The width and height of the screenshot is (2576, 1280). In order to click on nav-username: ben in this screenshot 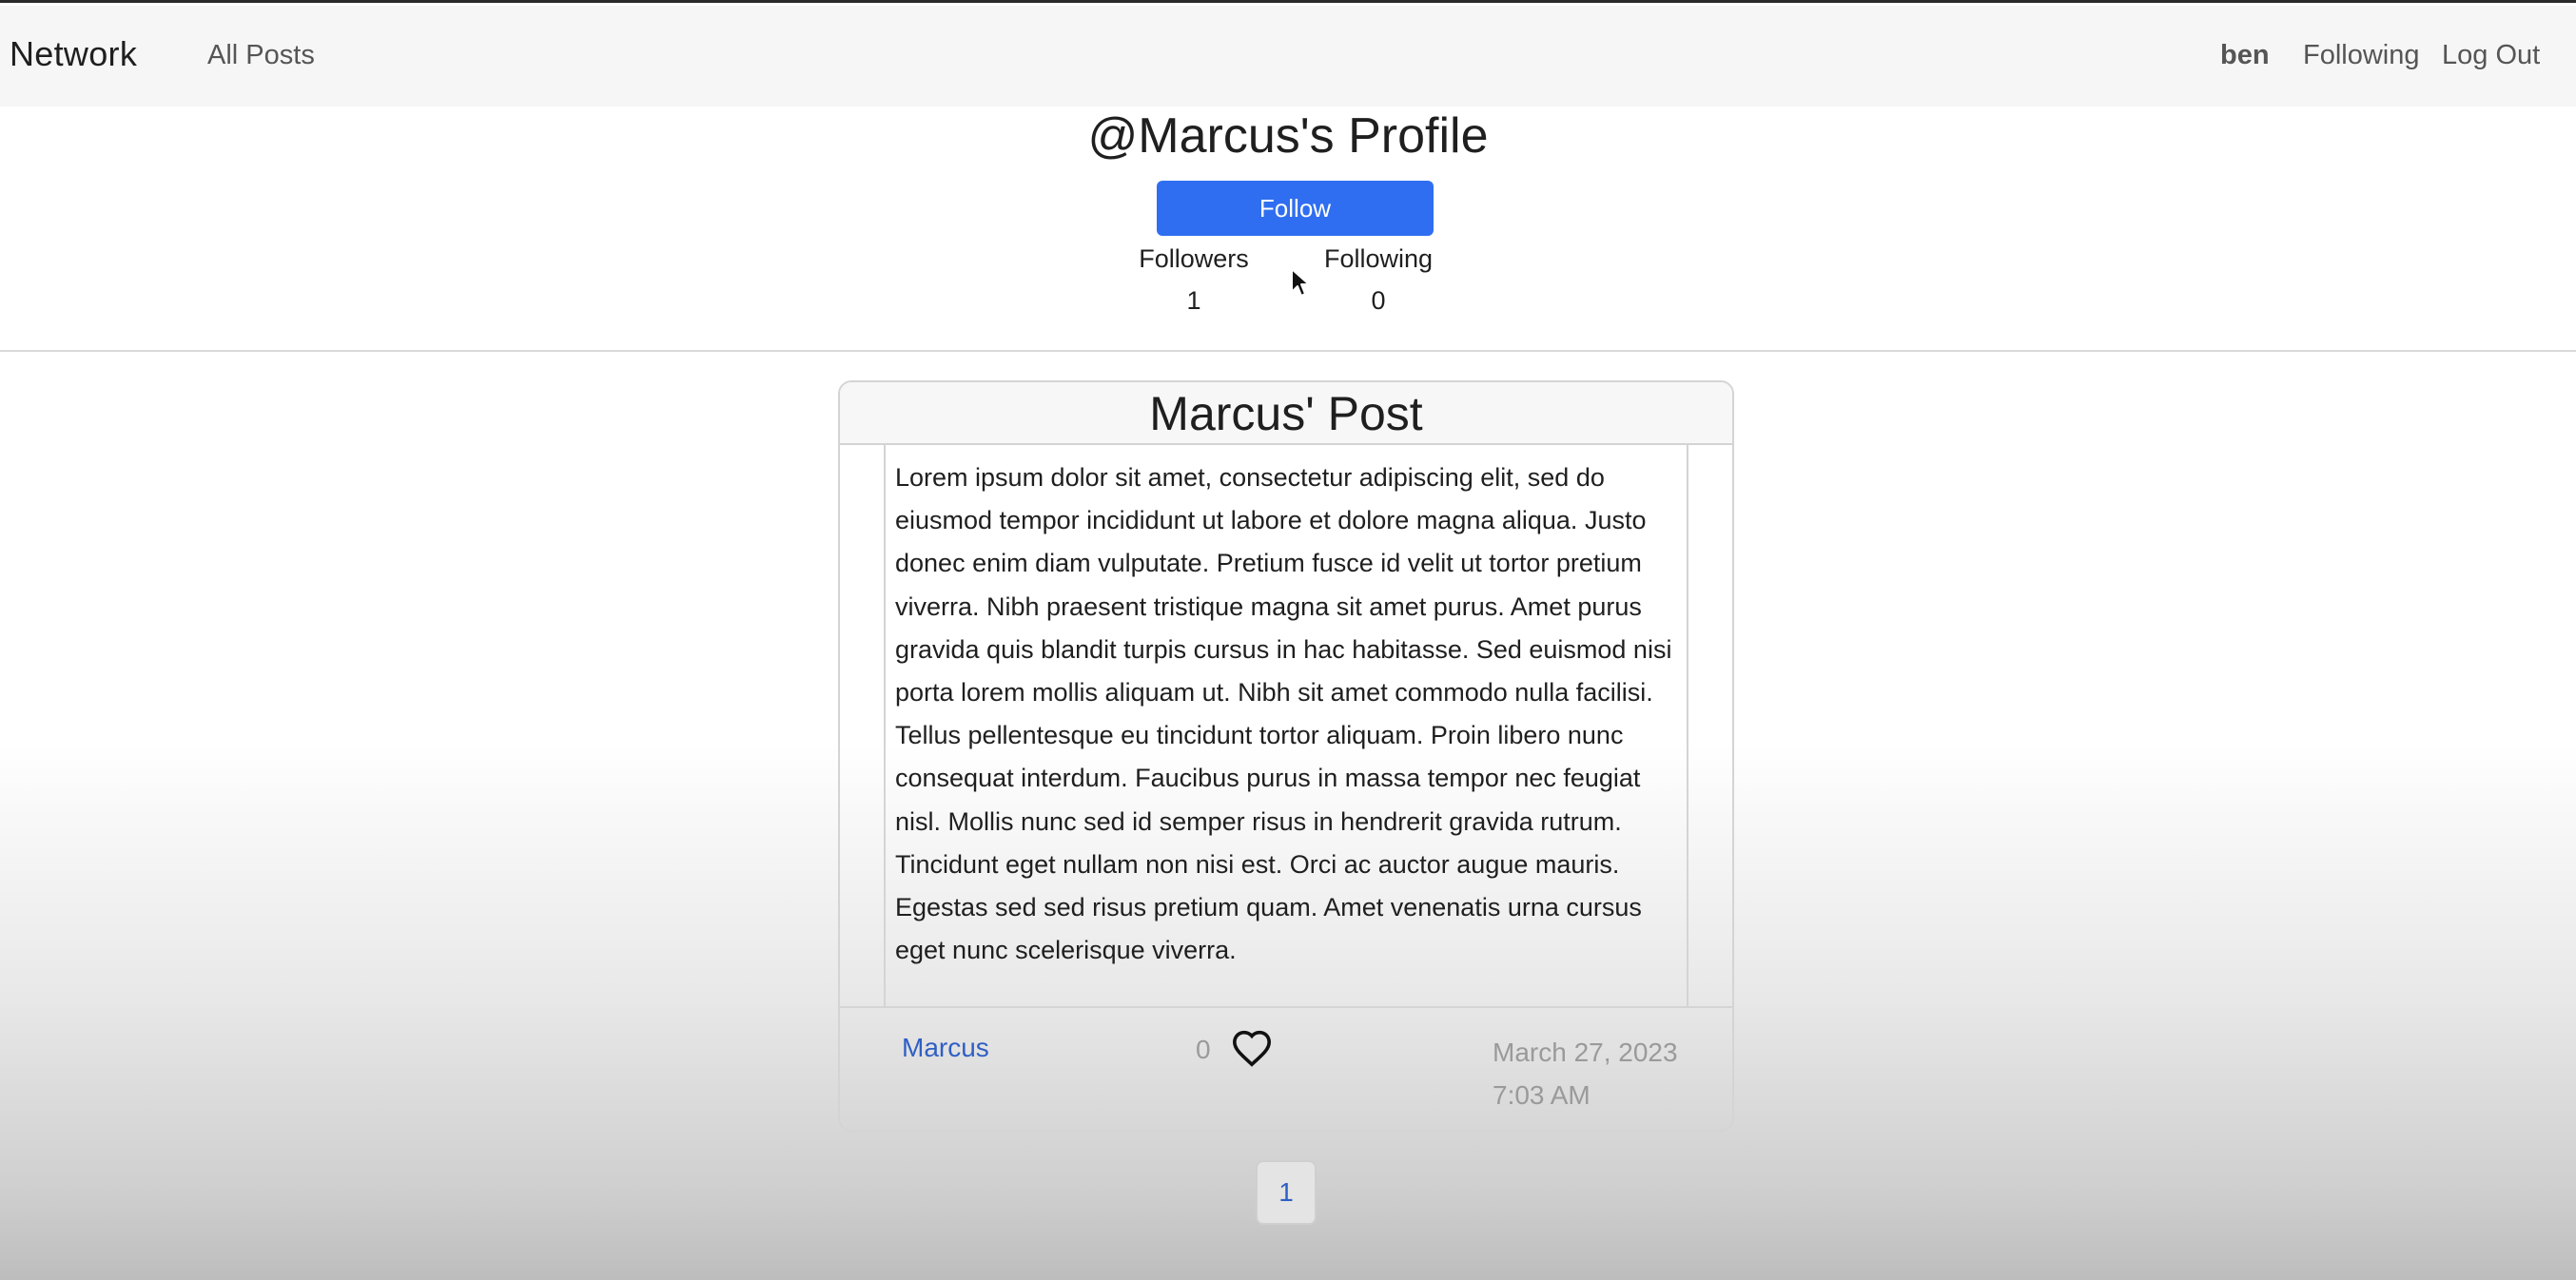, I will do `click(2245, 55)`.